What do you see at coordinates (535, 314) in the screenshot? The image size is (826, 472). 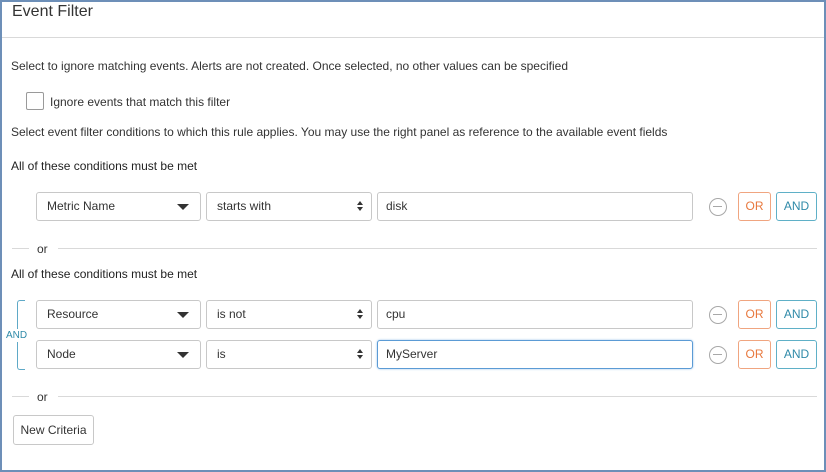 I see `value-input: cpu` at bounding box center [535, 314].